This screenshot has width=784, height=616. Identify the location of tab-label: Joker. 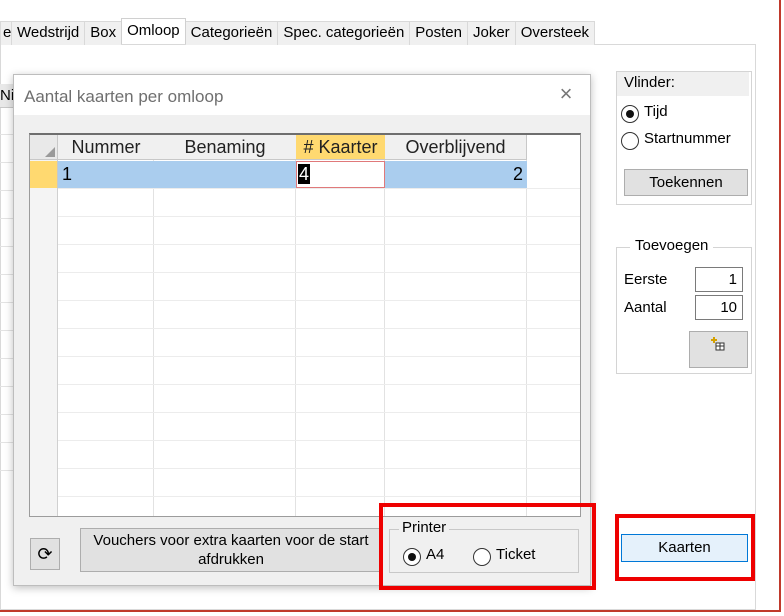
(491, 32).